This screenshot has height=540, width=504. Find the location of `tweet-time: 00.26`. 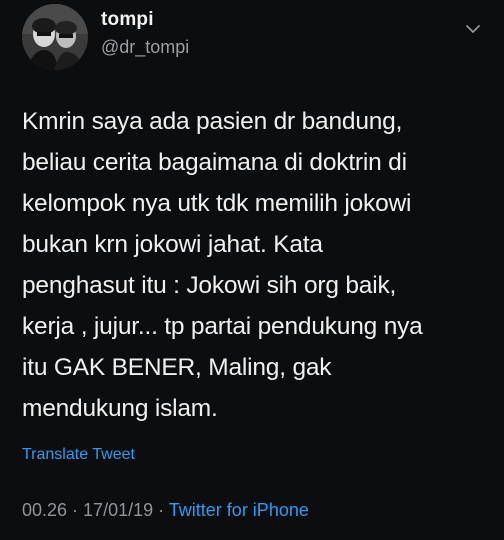

tweet-time: 00.26 is located at coordinates (44, 510).